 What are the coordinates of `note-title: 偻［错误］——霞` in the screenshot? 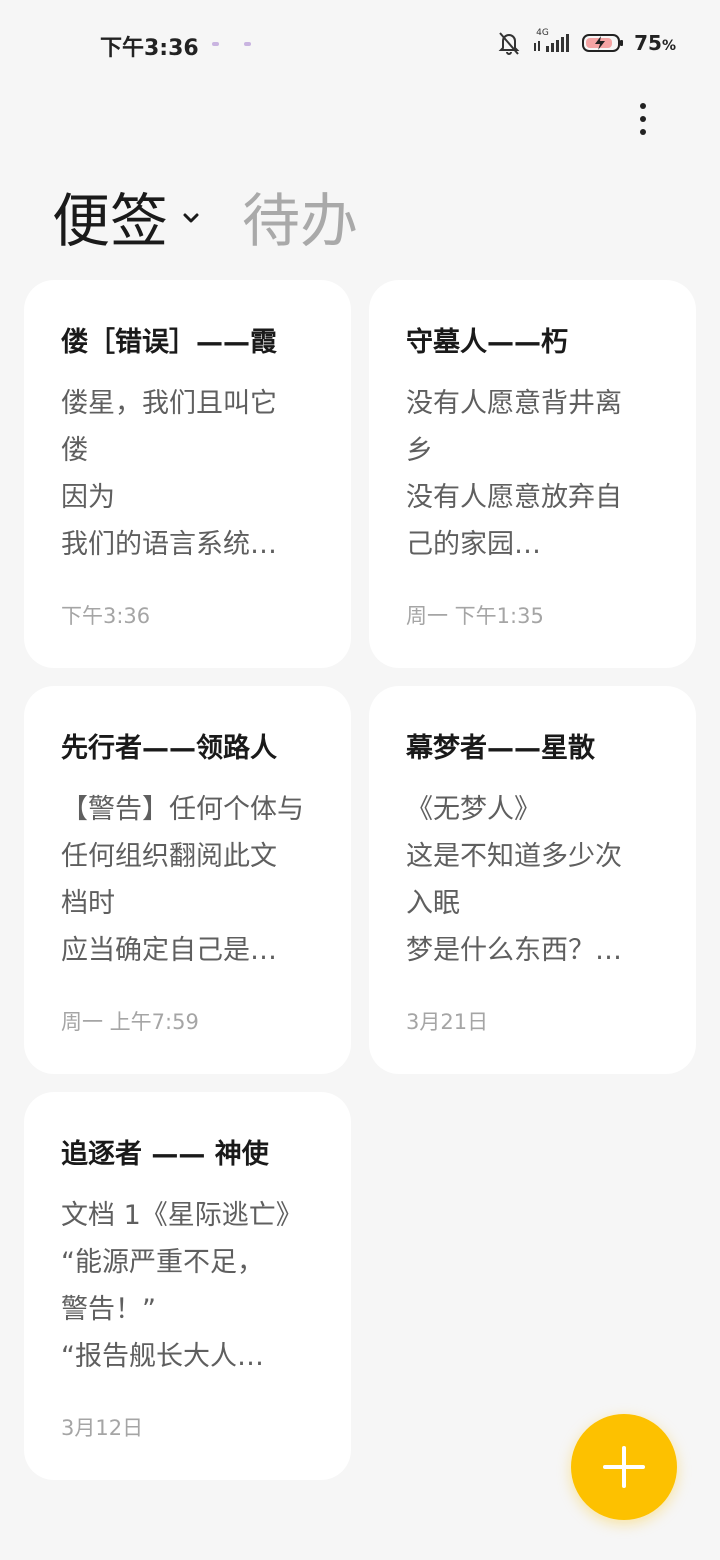 It's located at (169, 342).